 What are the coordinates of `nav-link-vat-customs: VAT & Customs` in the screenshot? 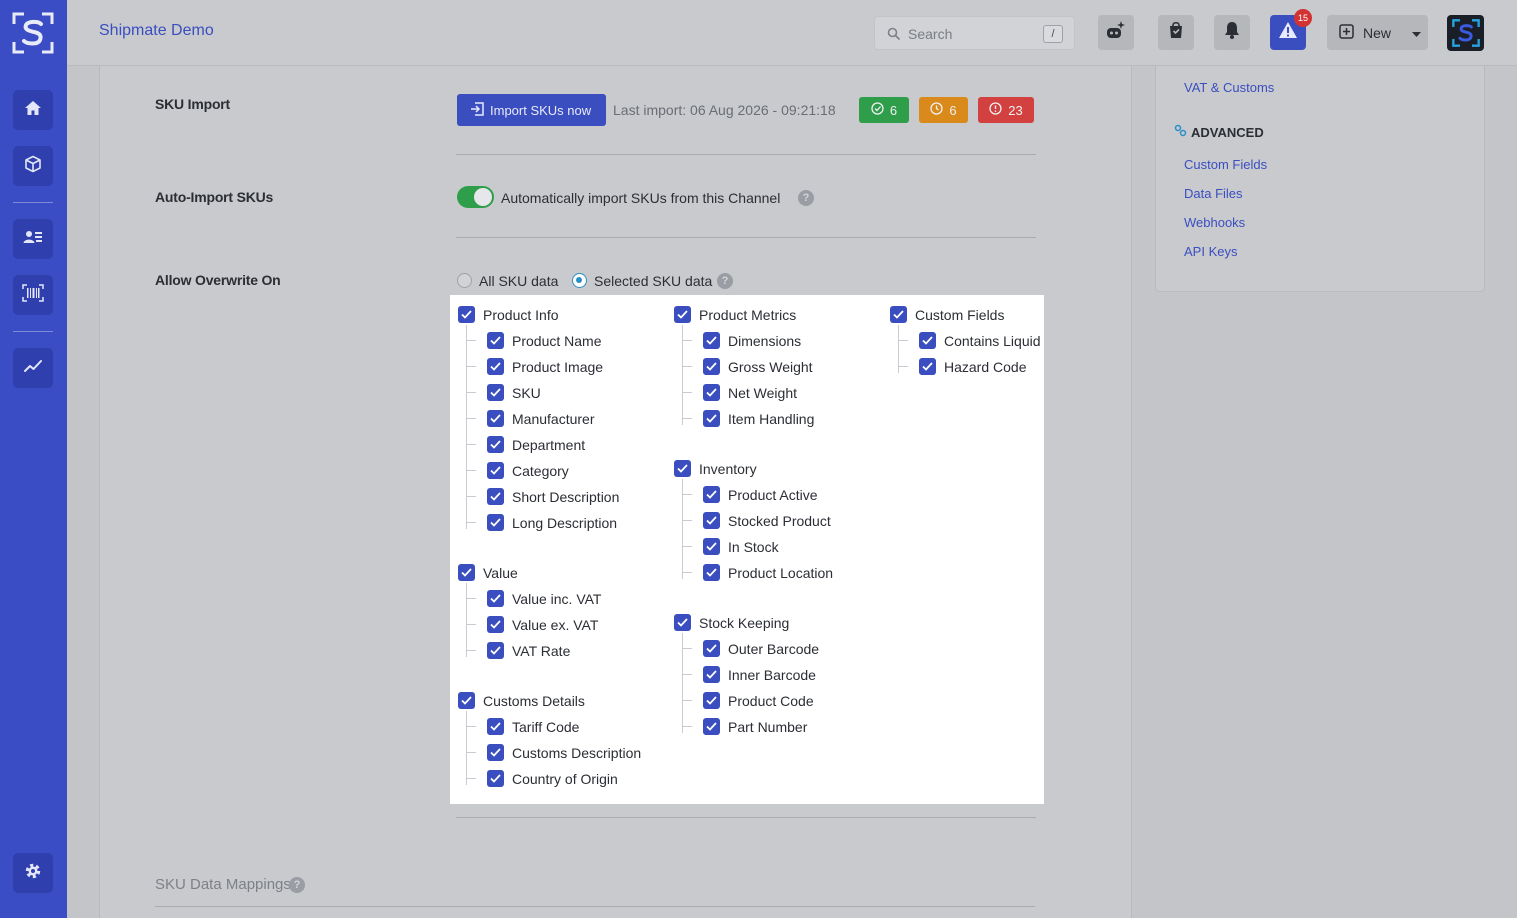 It's located at (1229, 87).